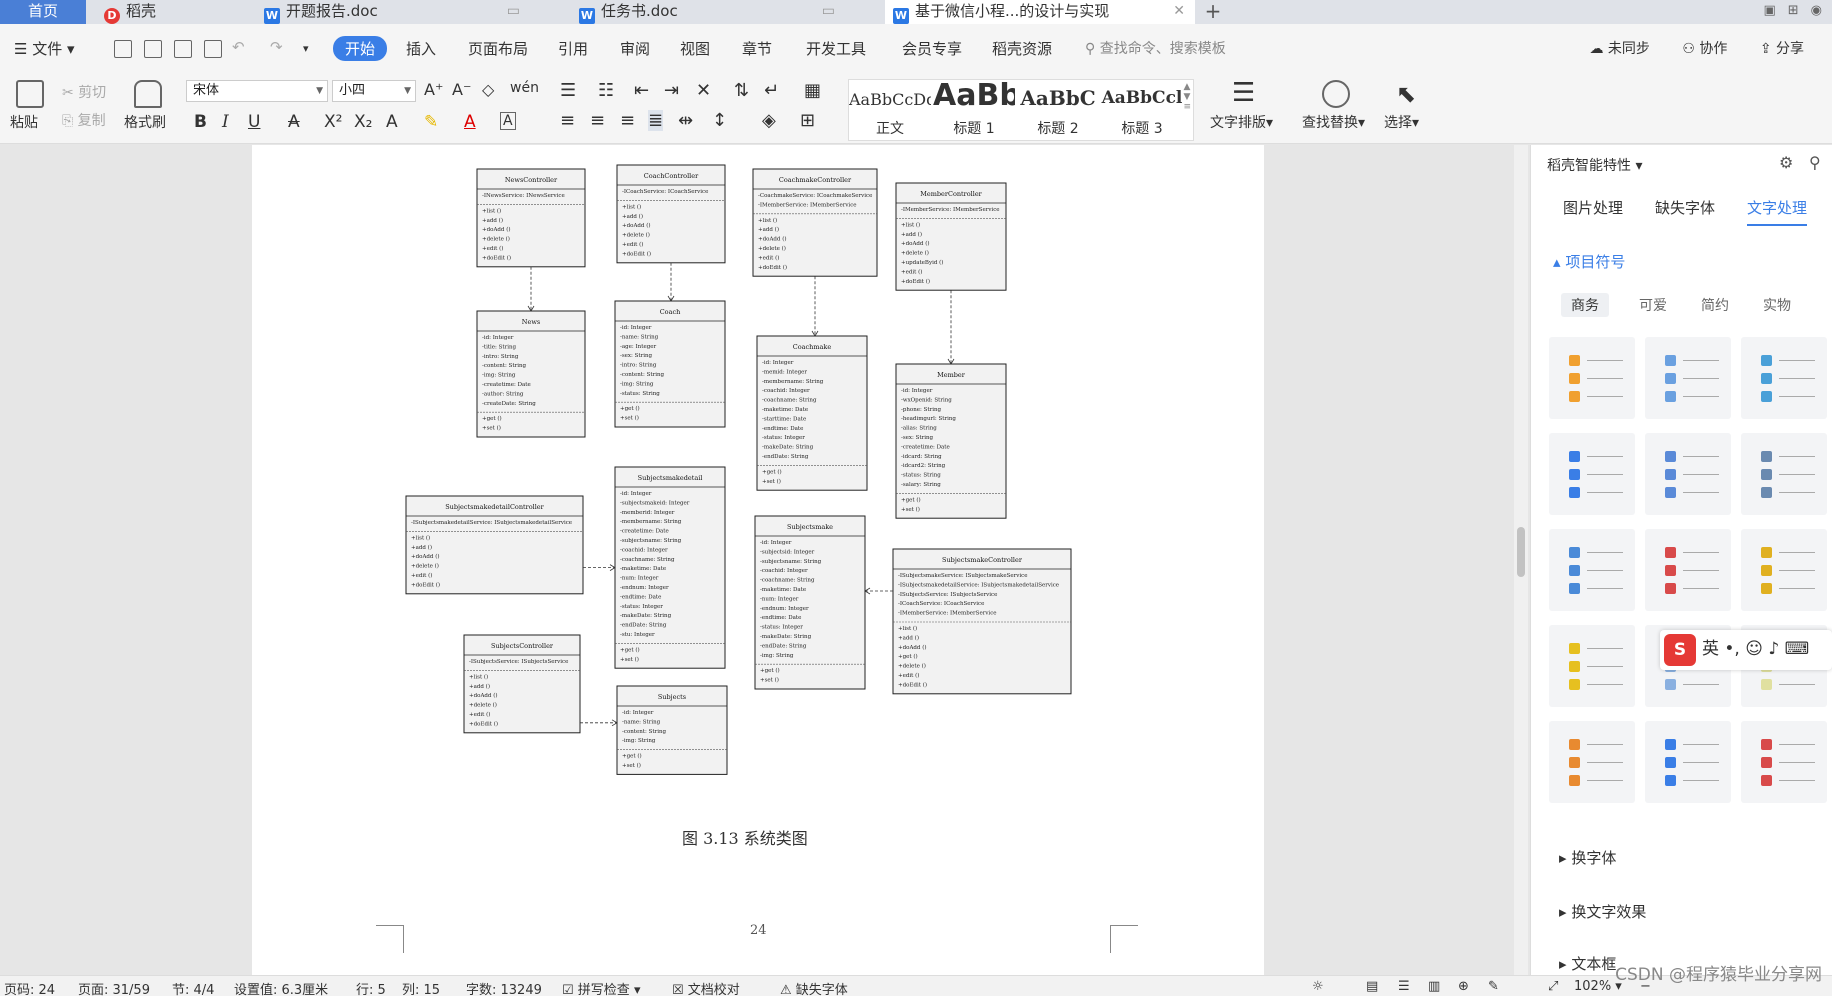 Image resolution: width=1832 pixels, height=996 pixels. I want to click on ruler-icon: ▦, so click(812, 90).